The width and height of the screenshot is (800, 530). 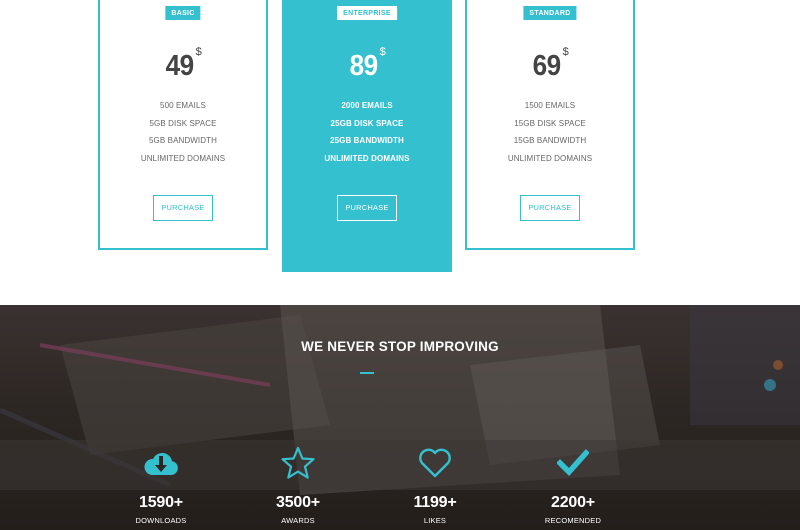 I want to click on plan-badge: STANDARD, so click(x=550, y=13).